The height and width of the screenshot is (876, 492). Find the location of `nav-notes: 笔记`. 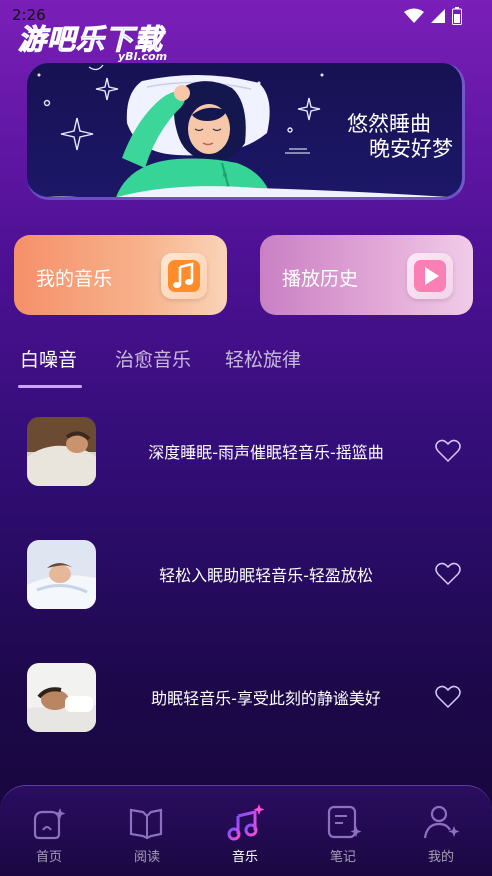

nav-notes: 笔记 is located at coordinates (343, 831).